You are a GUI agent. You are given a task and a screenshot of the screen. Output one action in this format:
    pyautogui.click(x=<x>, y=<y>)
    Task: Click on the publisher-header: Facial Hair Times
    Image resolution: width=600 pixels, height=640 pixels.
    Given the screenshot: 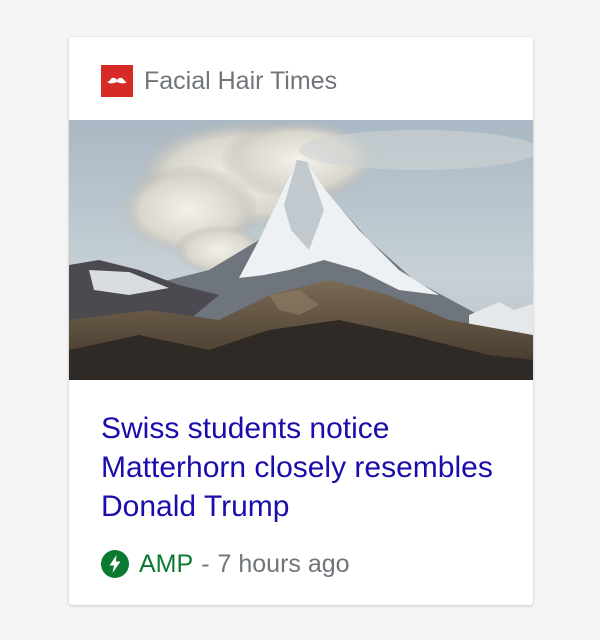 What is the action you would take?
    pyautogui.click(x=219, y=81)
    